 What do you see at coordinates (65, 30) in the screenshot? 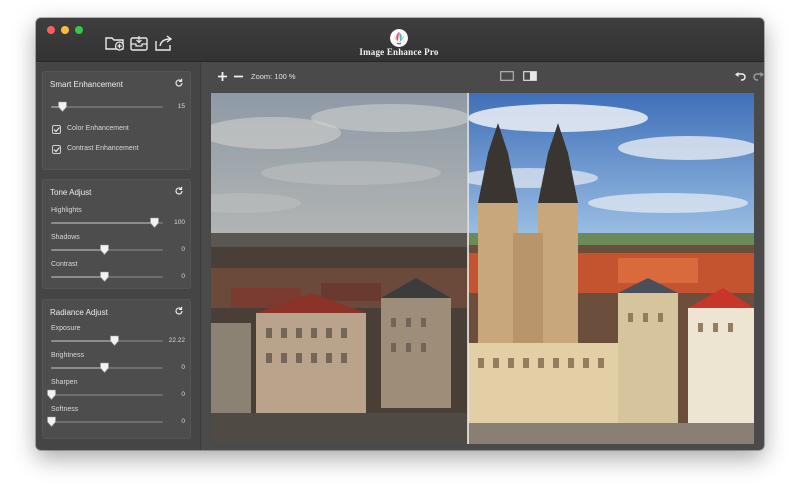
I see `minimize-window-button` at bounding box center [65, 30].